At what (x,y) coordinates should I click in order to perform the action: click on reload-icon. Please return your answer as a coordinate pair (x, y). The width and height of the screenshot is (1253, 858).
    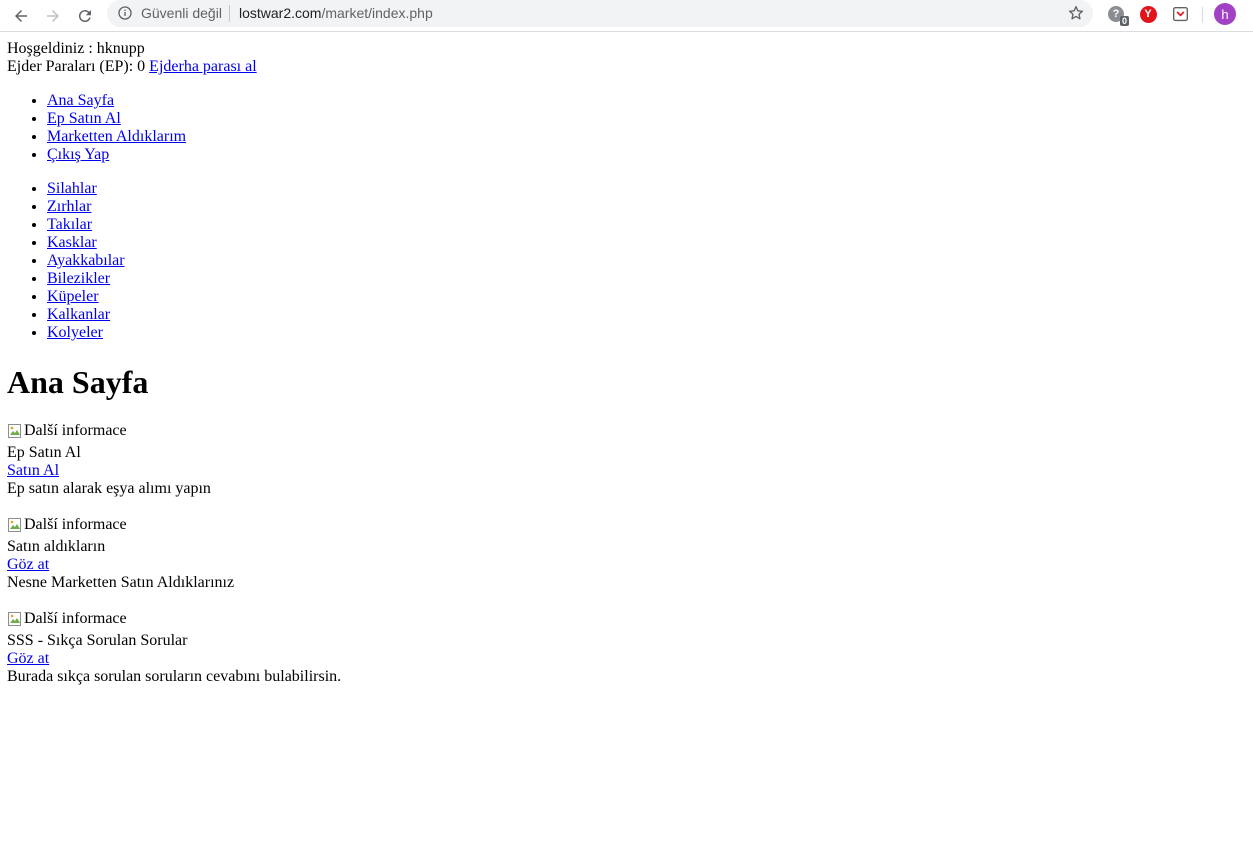
    Looking at the image, I should click on (84, 16).